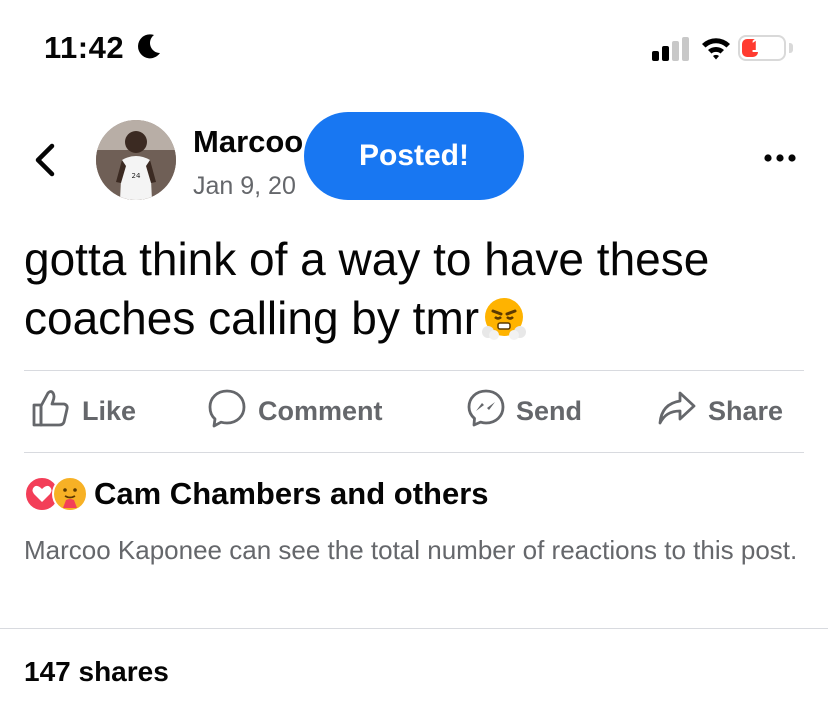  I want to click on avatar: 24, so click(136, 160).